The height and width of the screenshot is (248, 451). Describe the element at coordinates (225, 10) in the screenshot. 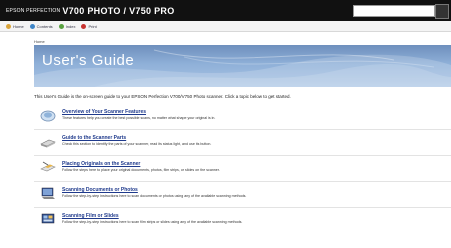

I see `title-bar: EPSON PERFECTION V700 PHOTO / V750 PRO` at that location.